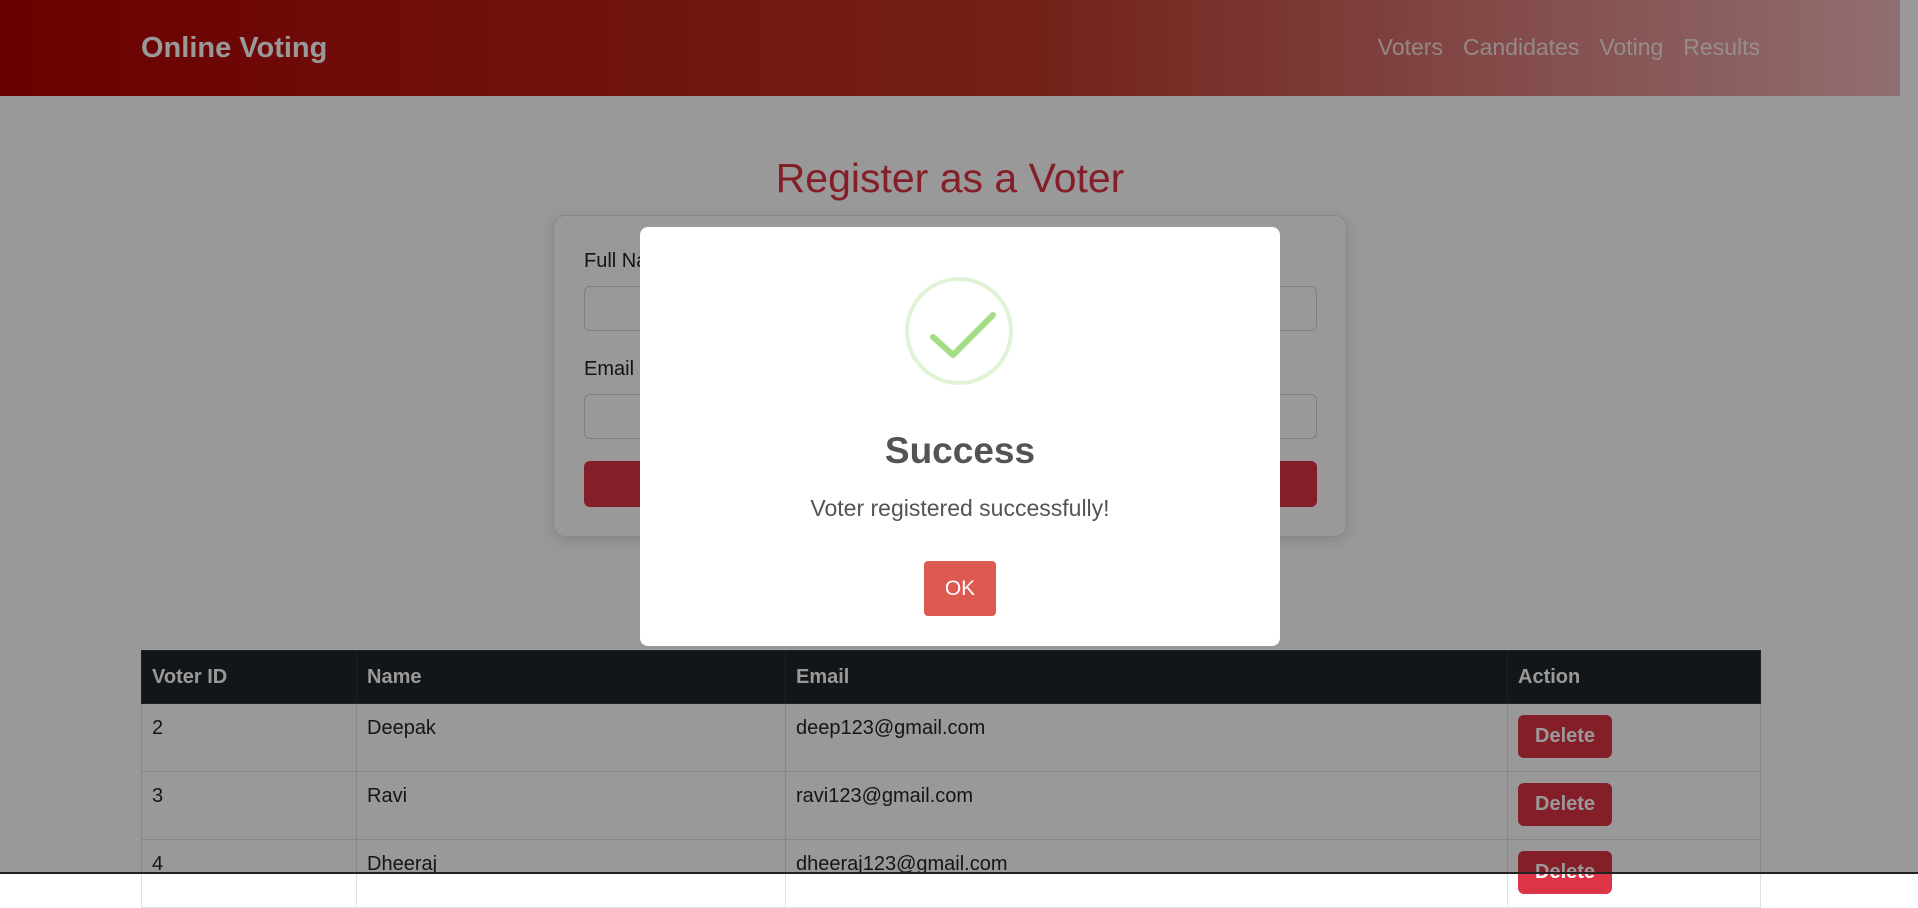  Describe the element at coordinates (960, 588) in the screenshot. I see `ok-button: OK` at that location.